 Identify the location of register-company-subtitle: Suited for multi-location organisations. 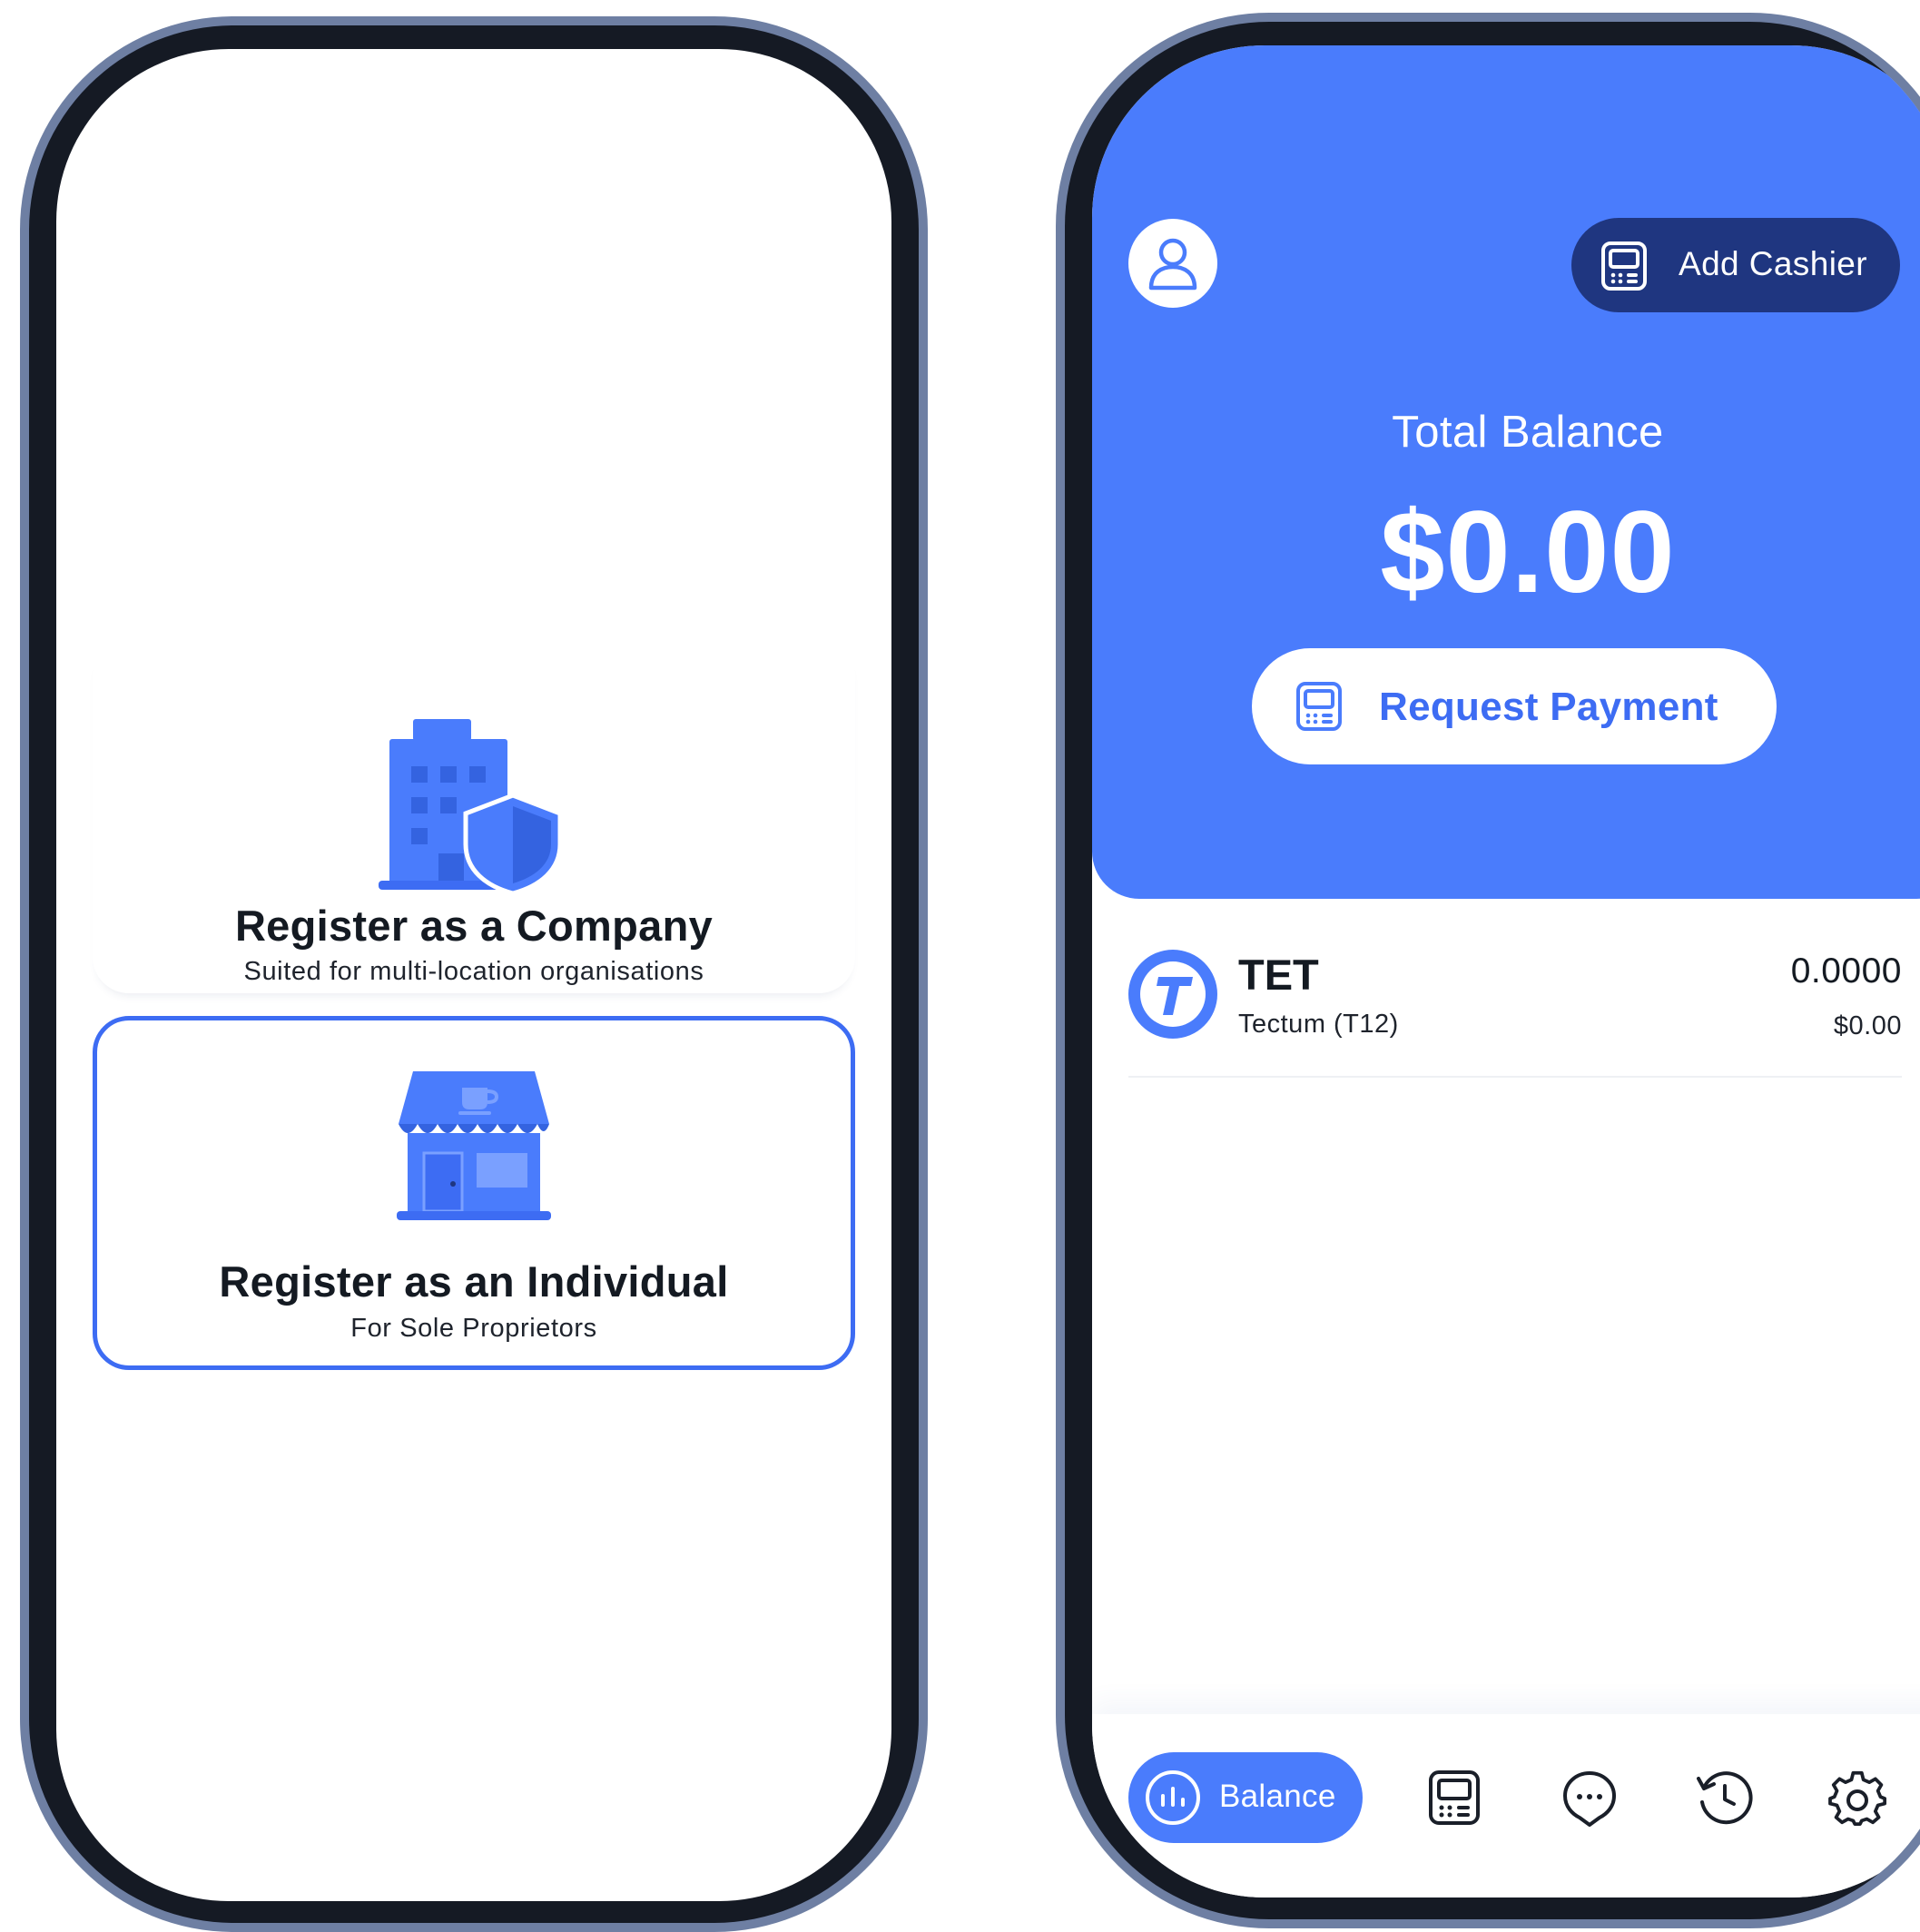
(473, 971).